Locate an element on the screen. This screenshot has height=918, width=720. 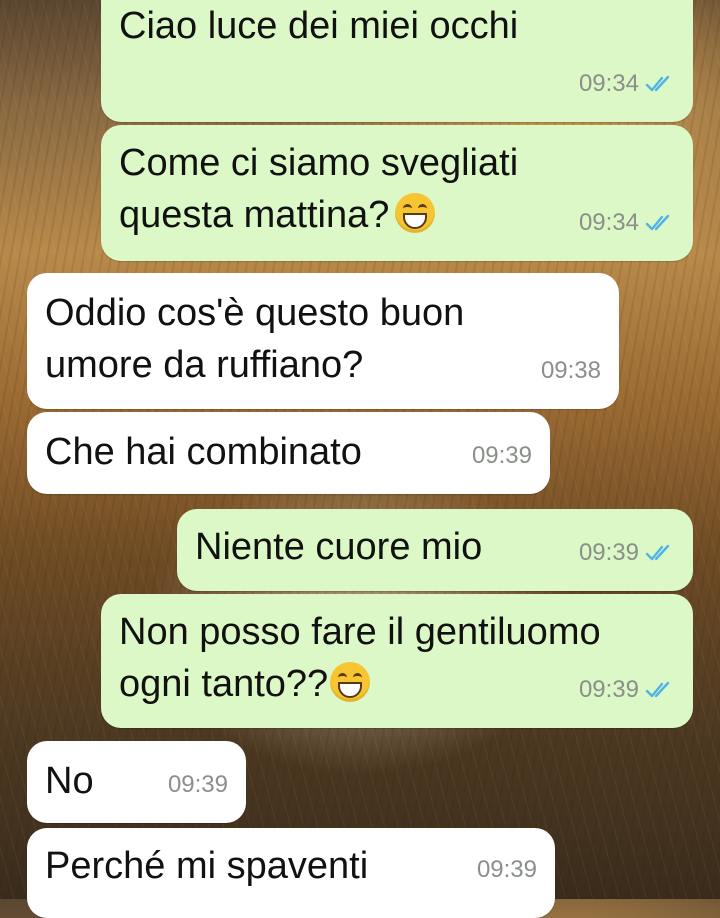
message-bubble-incoming: Che hai combinato 09:39 is located at coordinates (288, 453).